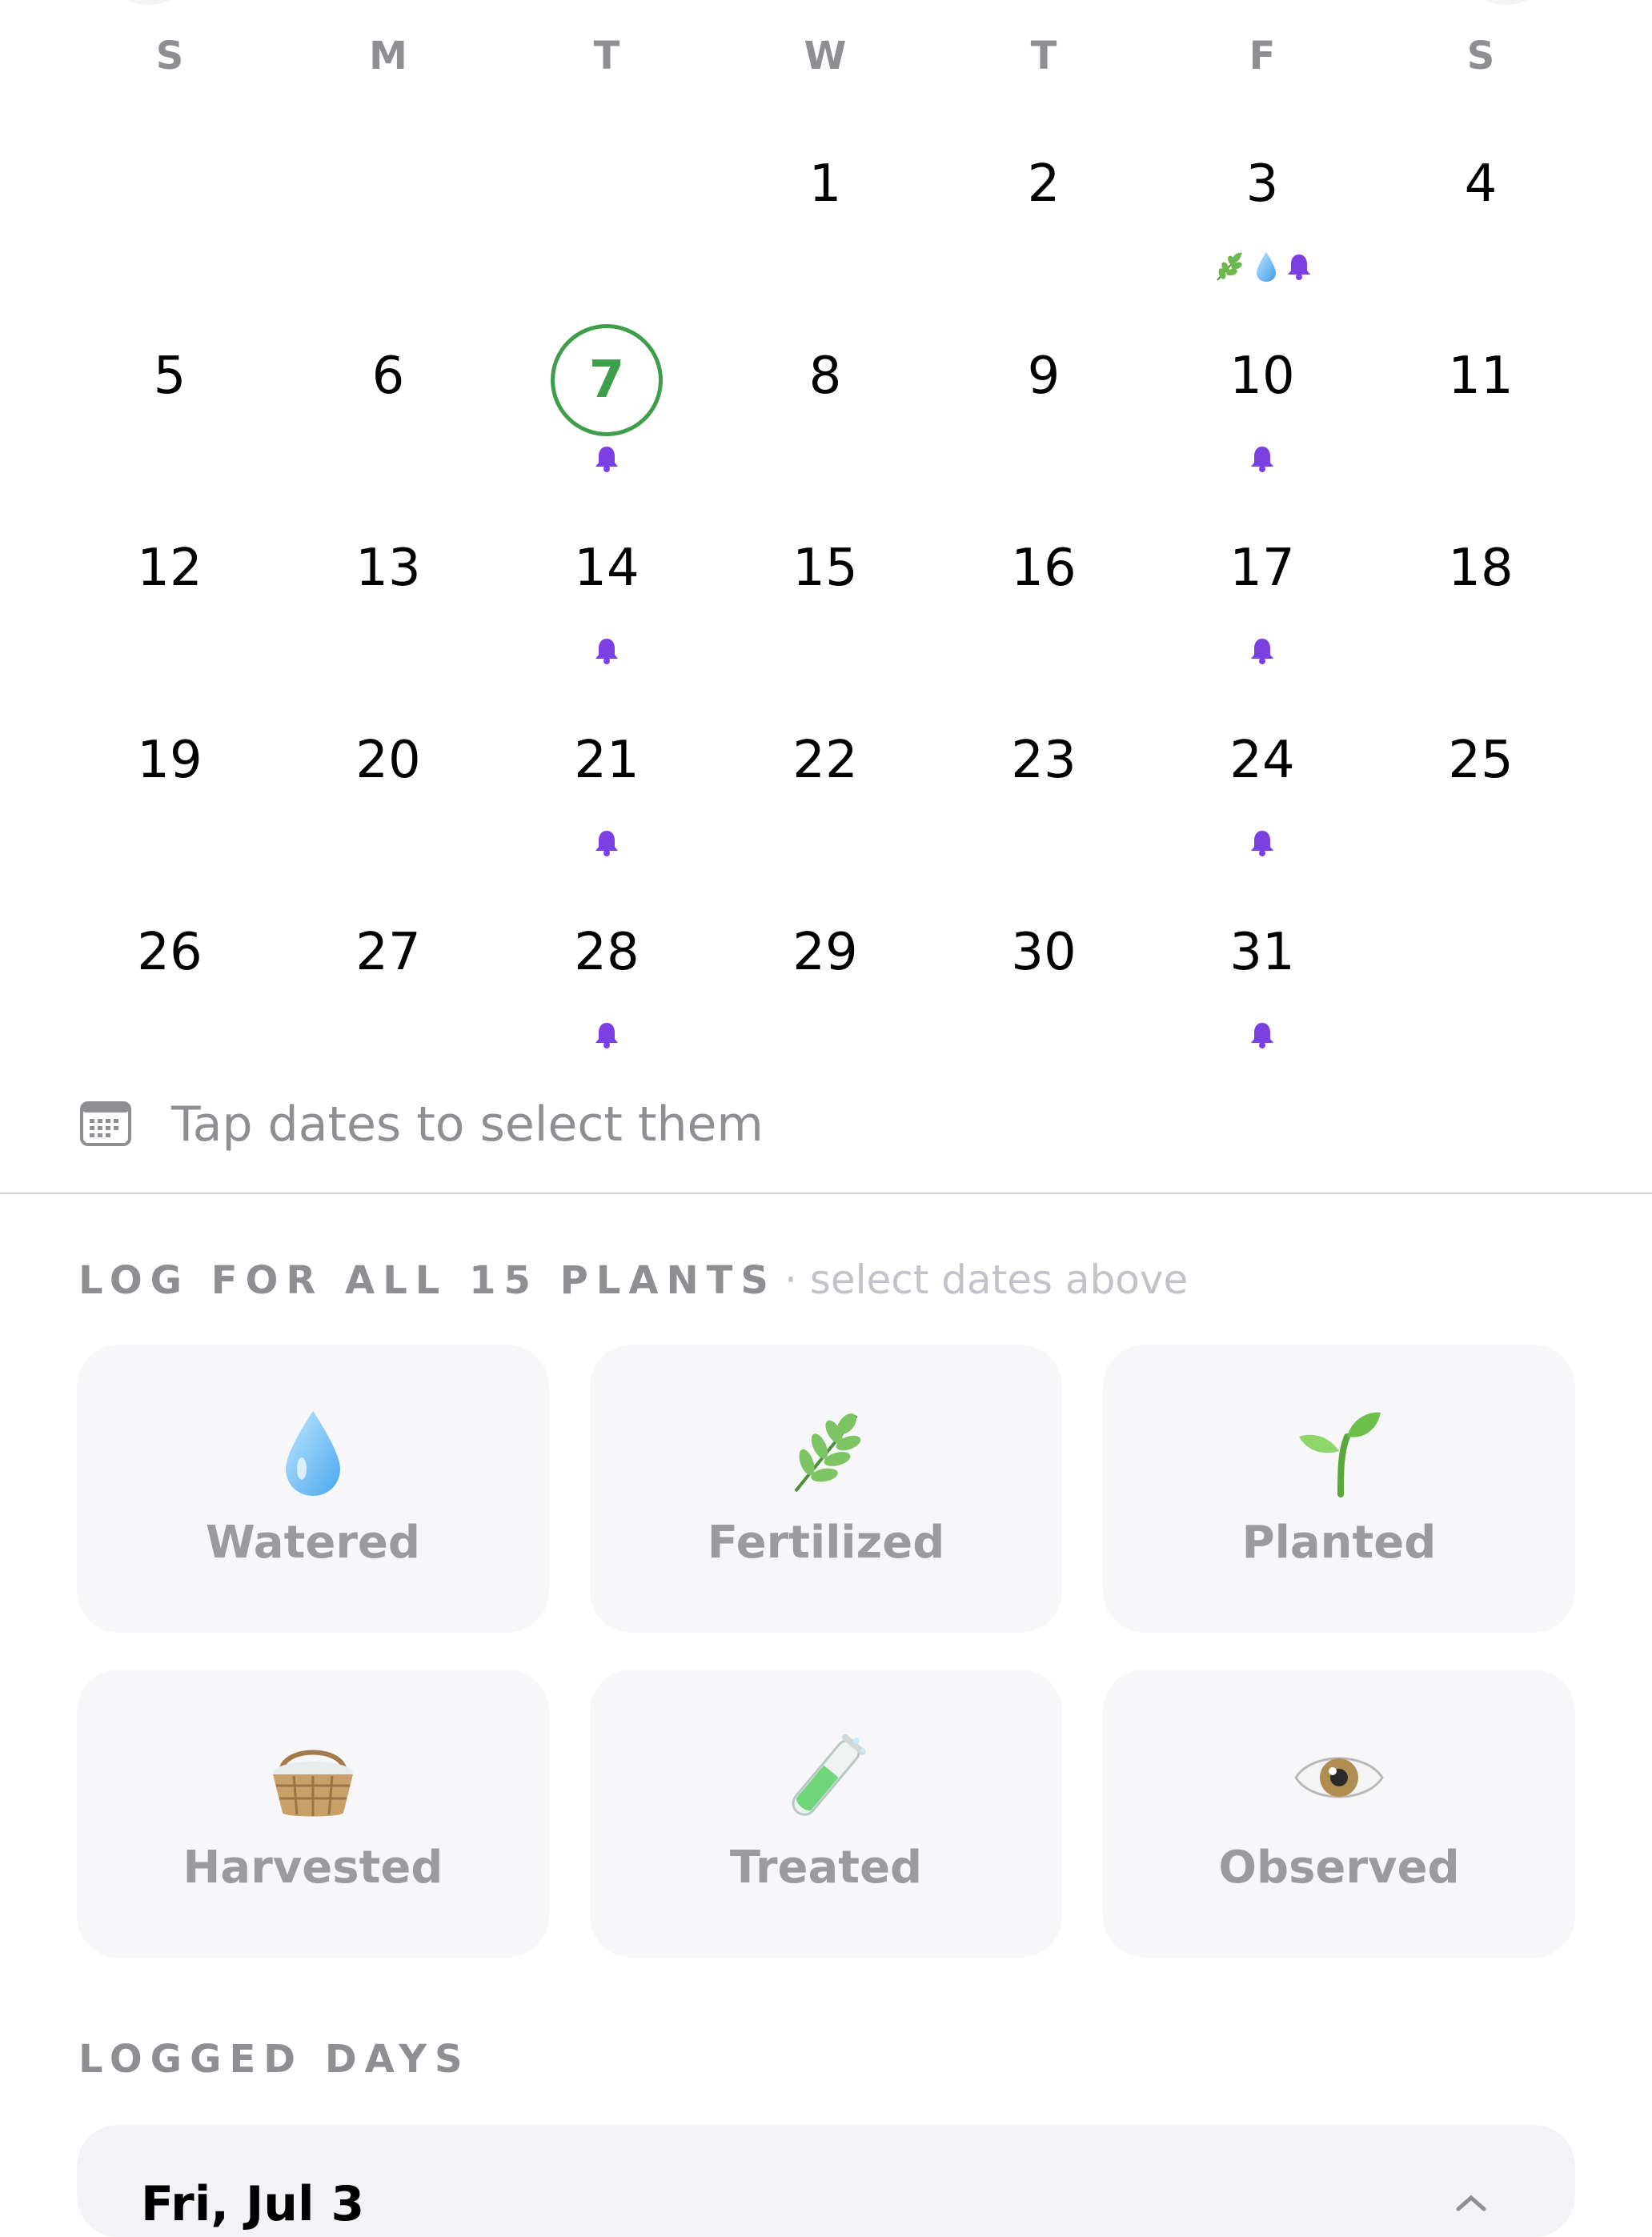 This screenshot has height=2237, width=1652. What do you see at coordinates (169, 568) in the screenshot?
I see `date-number: 12` at bounding box center [169, 568].